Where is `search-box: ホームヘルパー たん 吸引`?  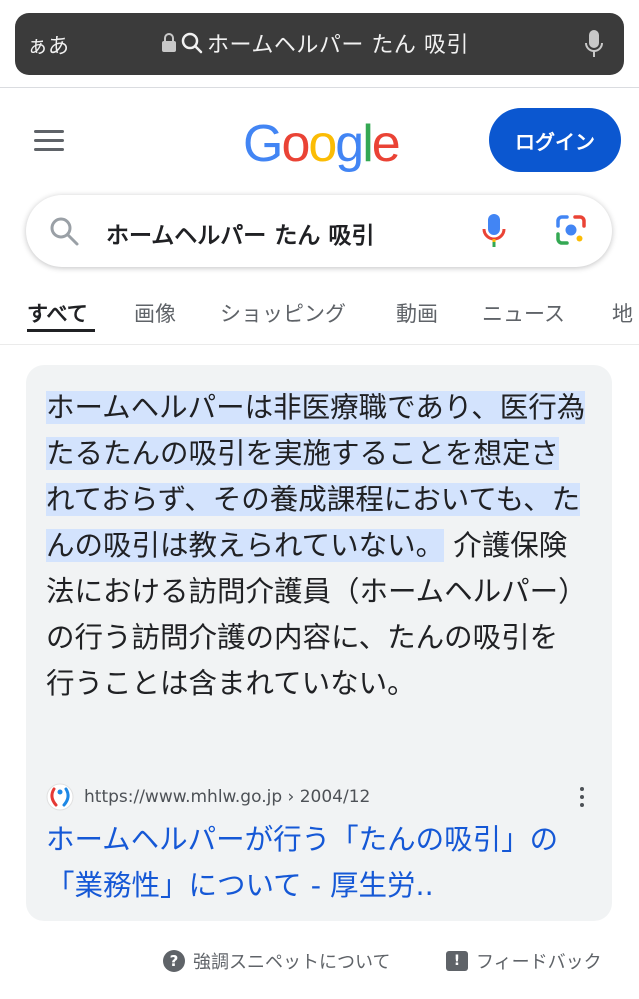 search-box: ホームヘルパー たん 吸引 is located at coordinates (319, 231).